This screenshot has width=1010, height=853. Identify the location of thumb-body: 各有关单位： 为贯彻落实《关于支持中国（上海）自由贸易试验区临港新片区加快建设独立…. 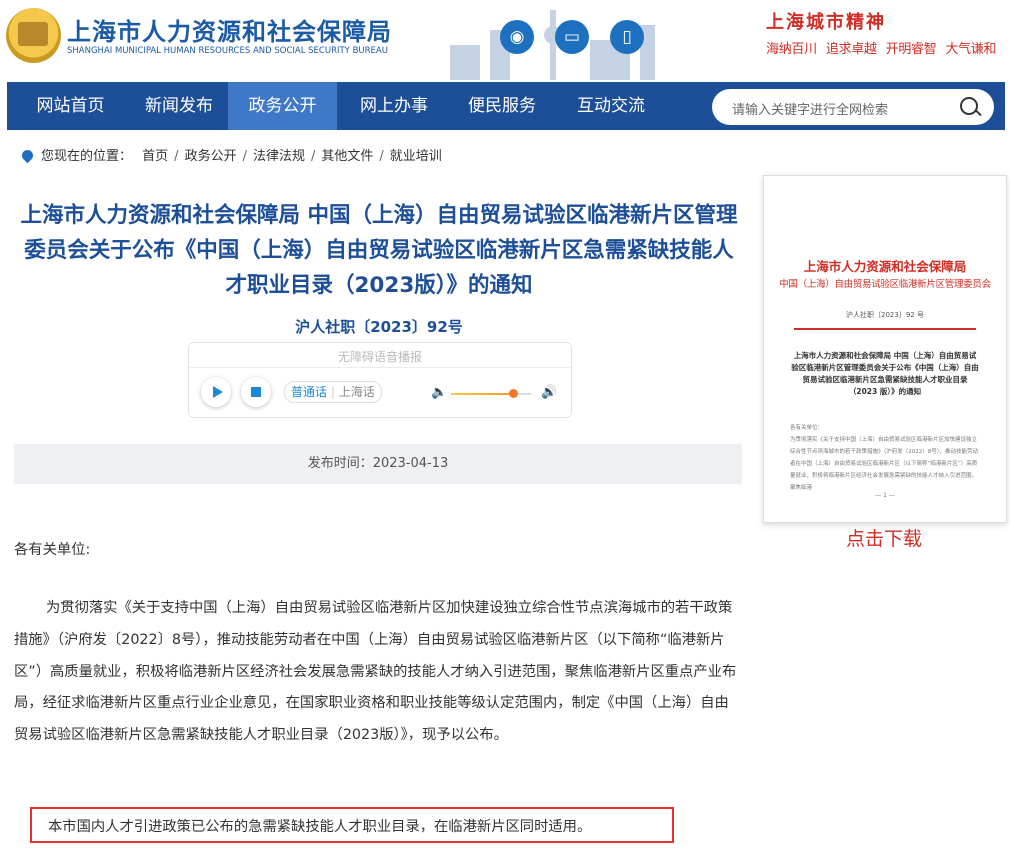
(885, 458).